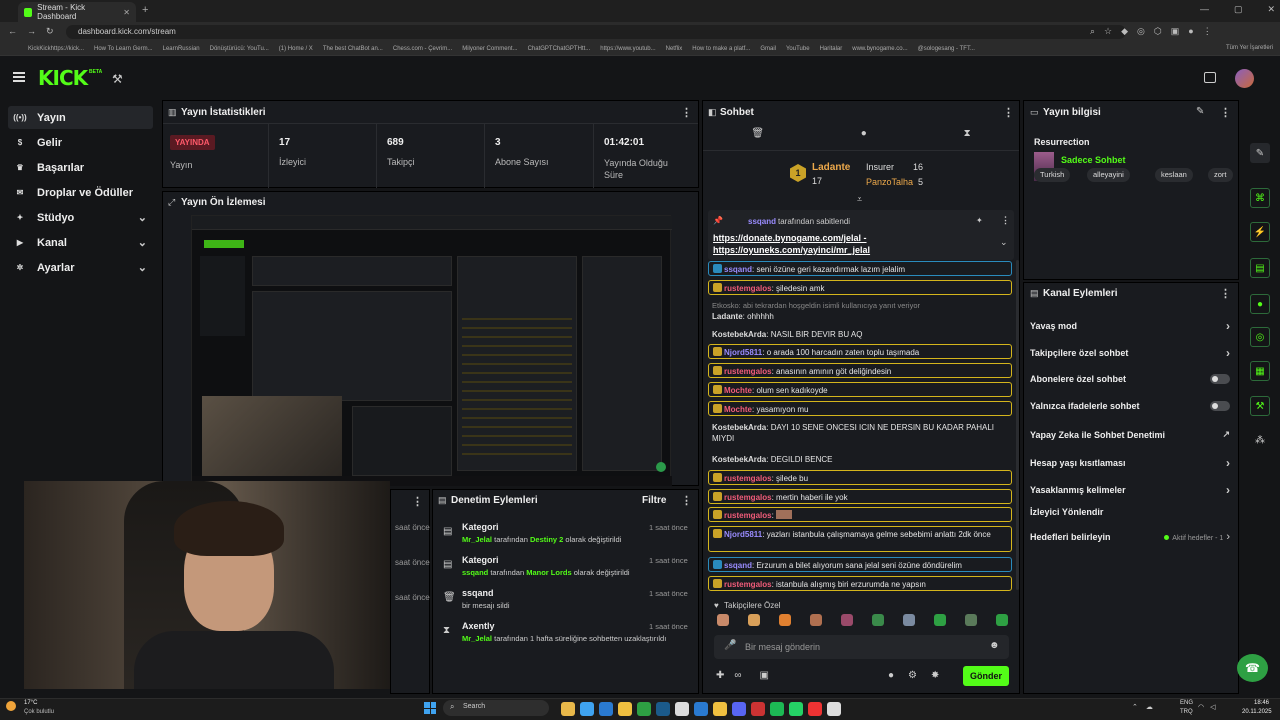 This screenshot has width=1280, height=720. I want to click on start-button-icon, so click(430, 708).